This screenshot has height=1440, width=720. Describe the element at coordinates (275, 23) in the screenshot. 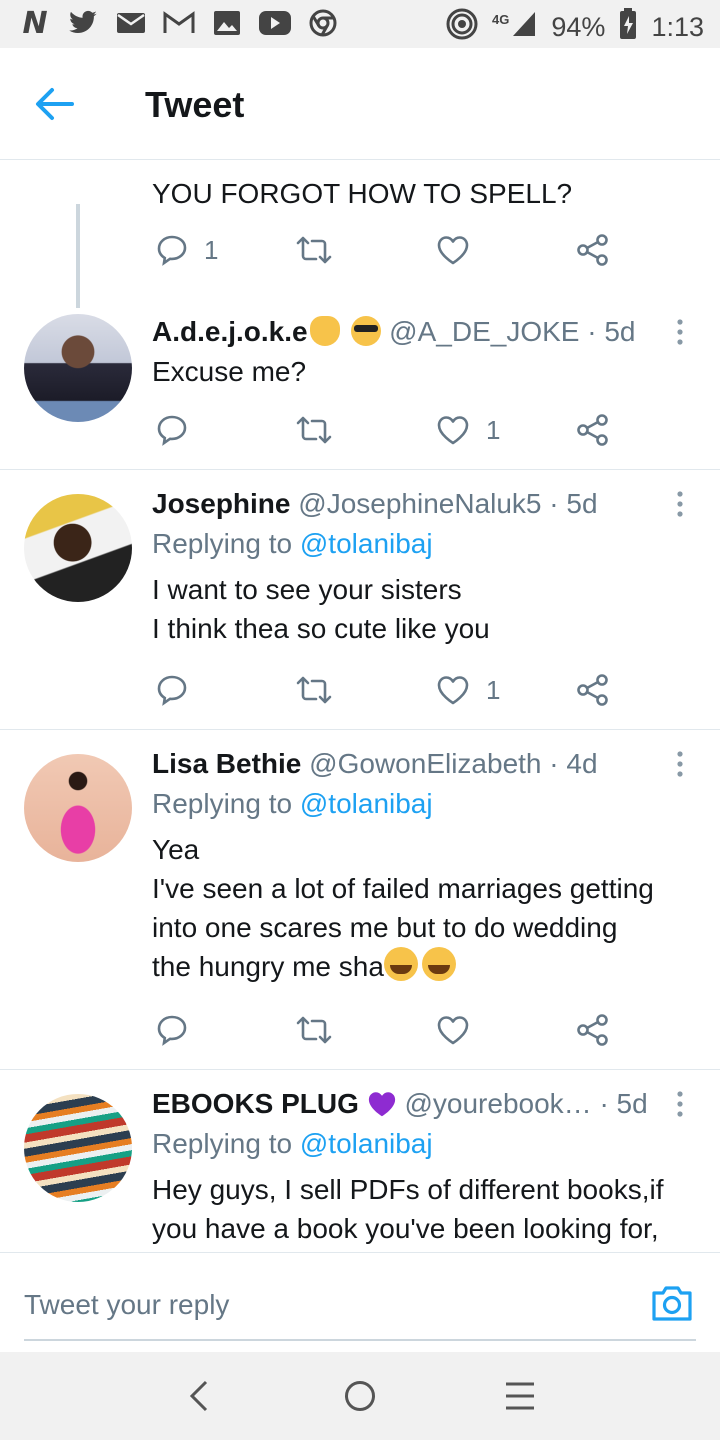

I see `youtube-icon` at that location.